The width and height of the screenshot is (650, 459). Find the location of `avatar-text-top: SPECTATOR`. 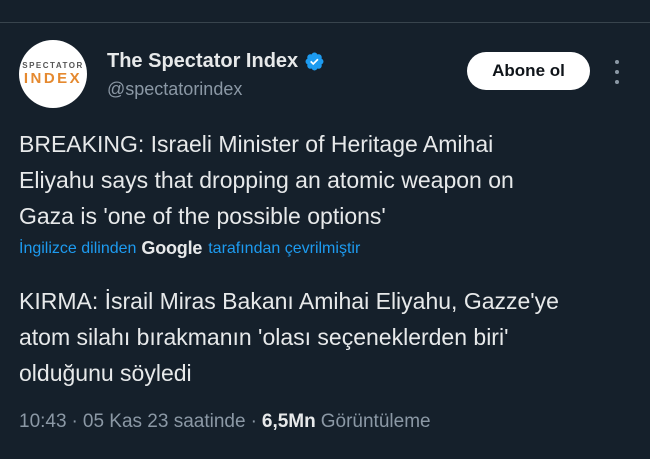

avatar-text-top: SPECTATOR is located at coordinates (53, 65).